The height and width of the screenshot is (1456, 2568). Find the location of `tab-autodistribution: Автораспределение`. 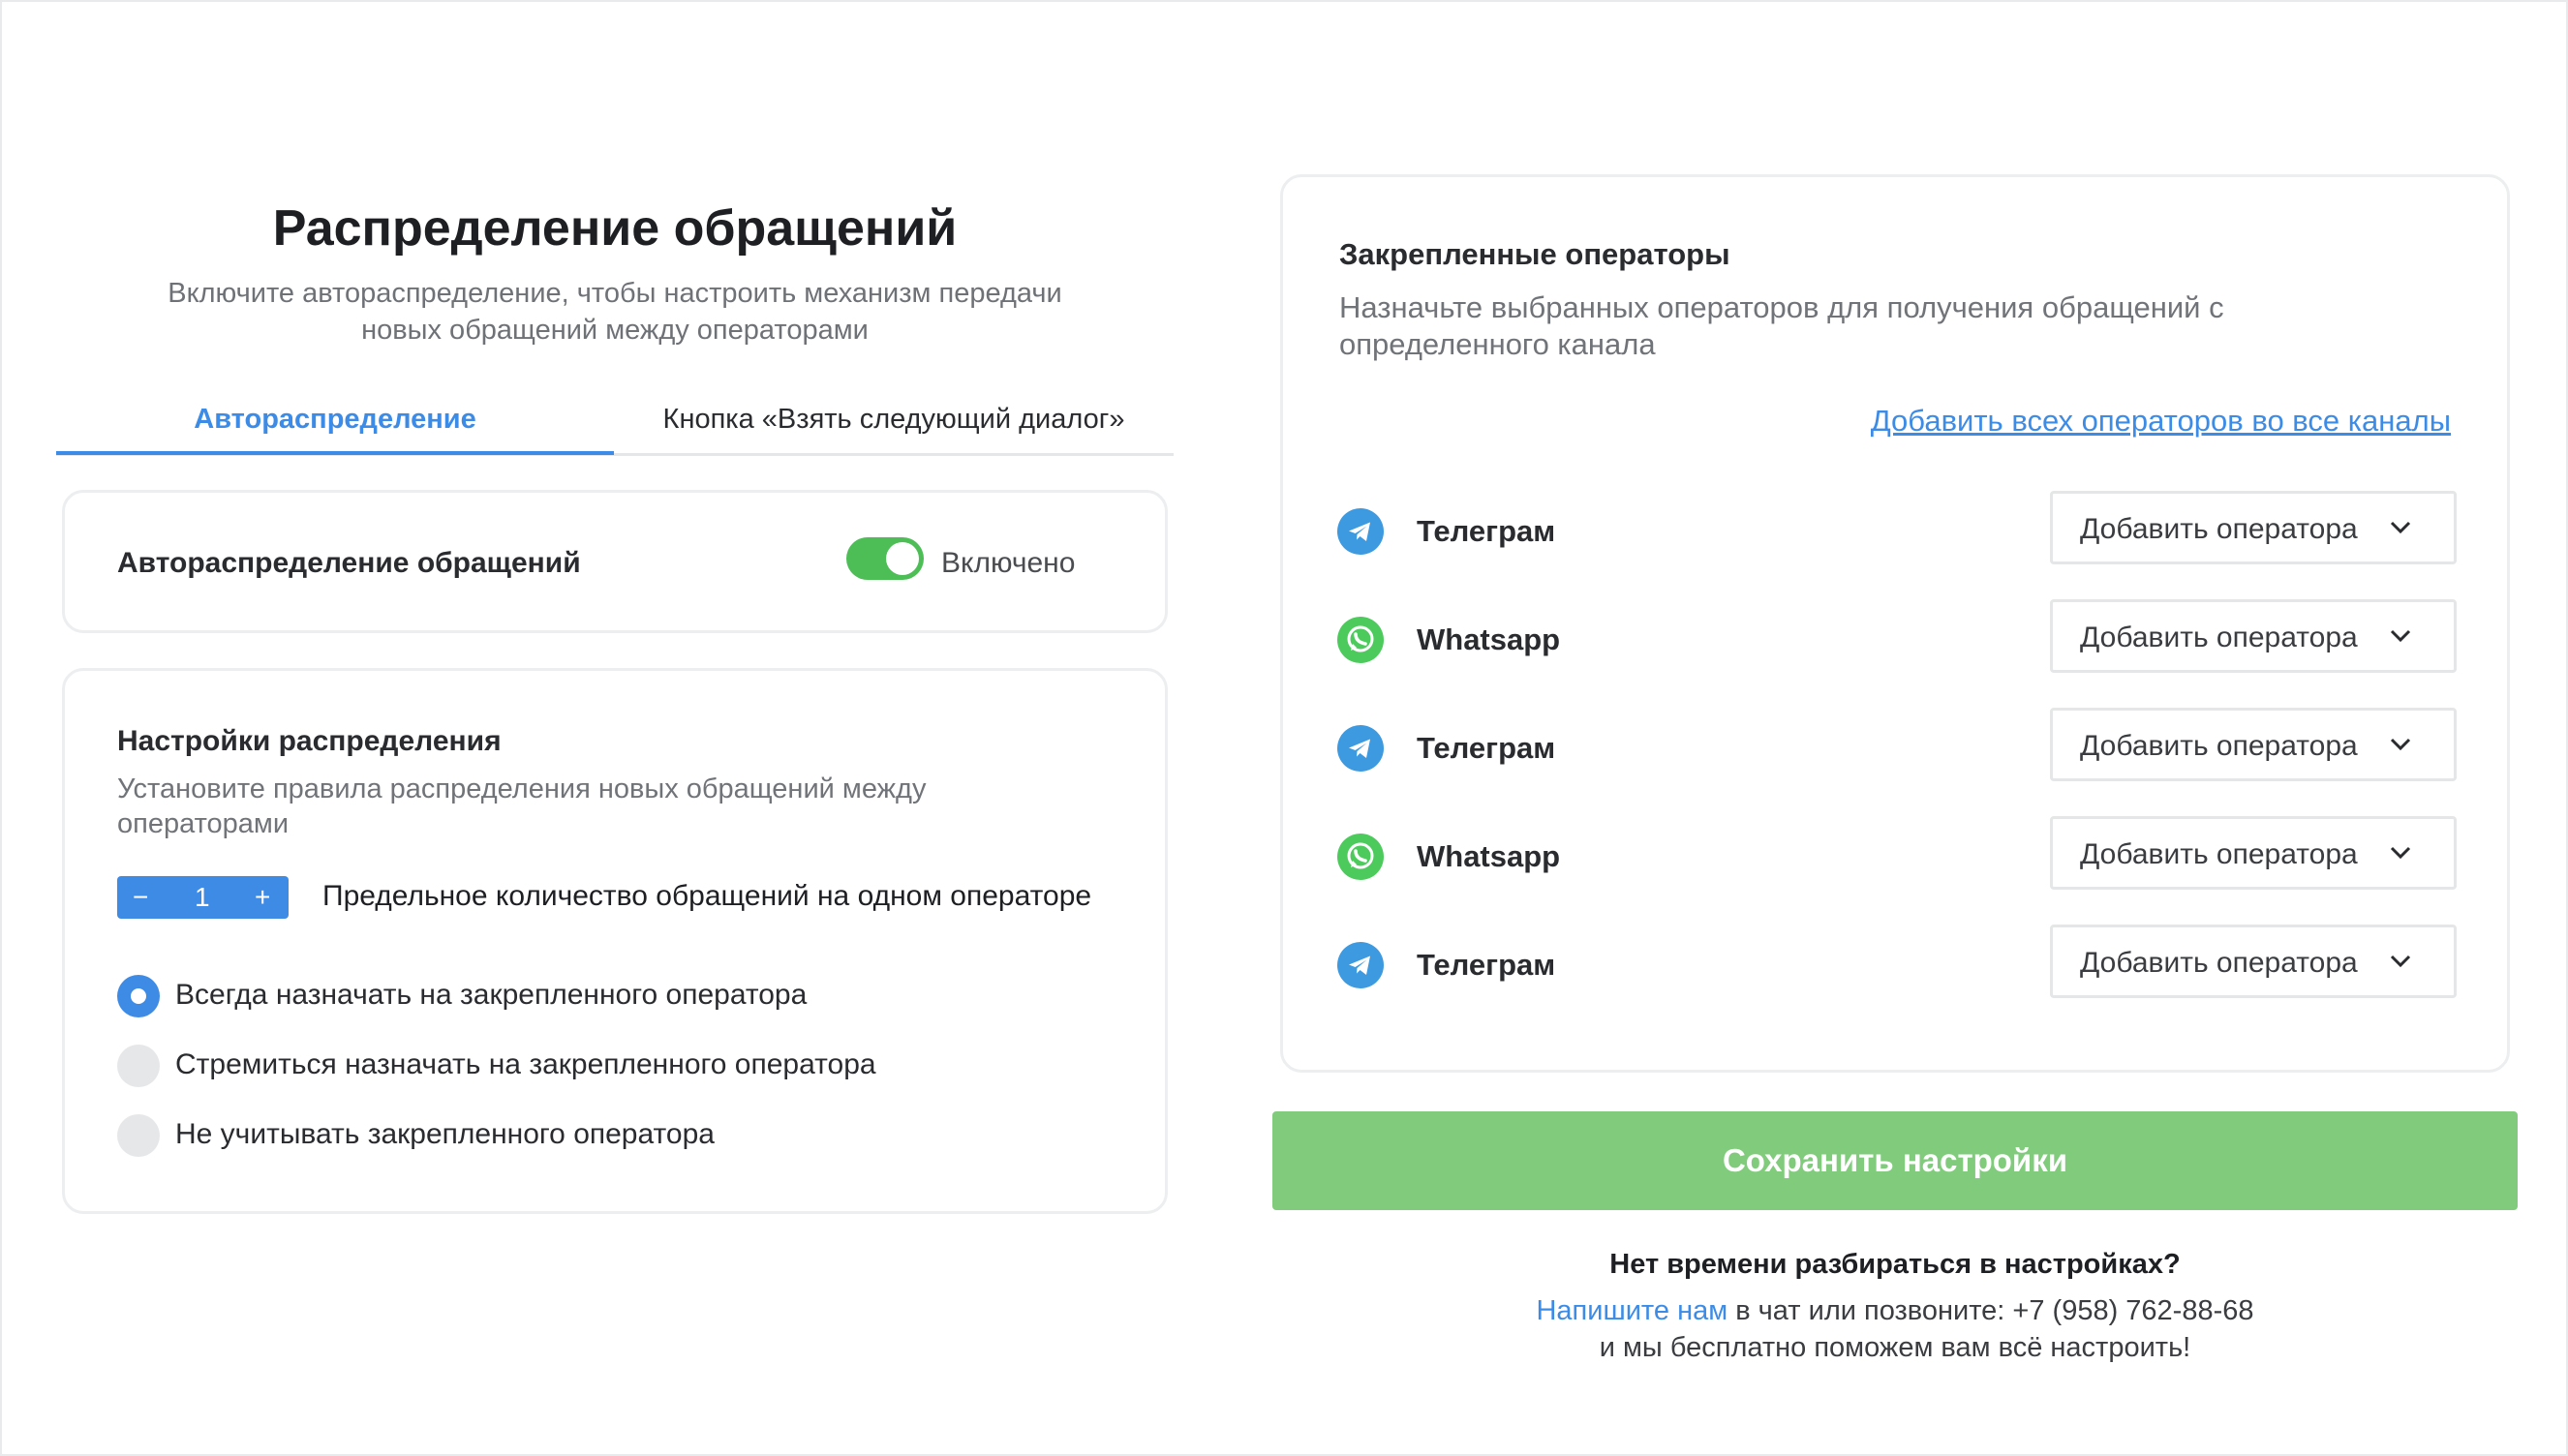

tab-autodistribution: Автораспределение is located at coordinates (335, 425).